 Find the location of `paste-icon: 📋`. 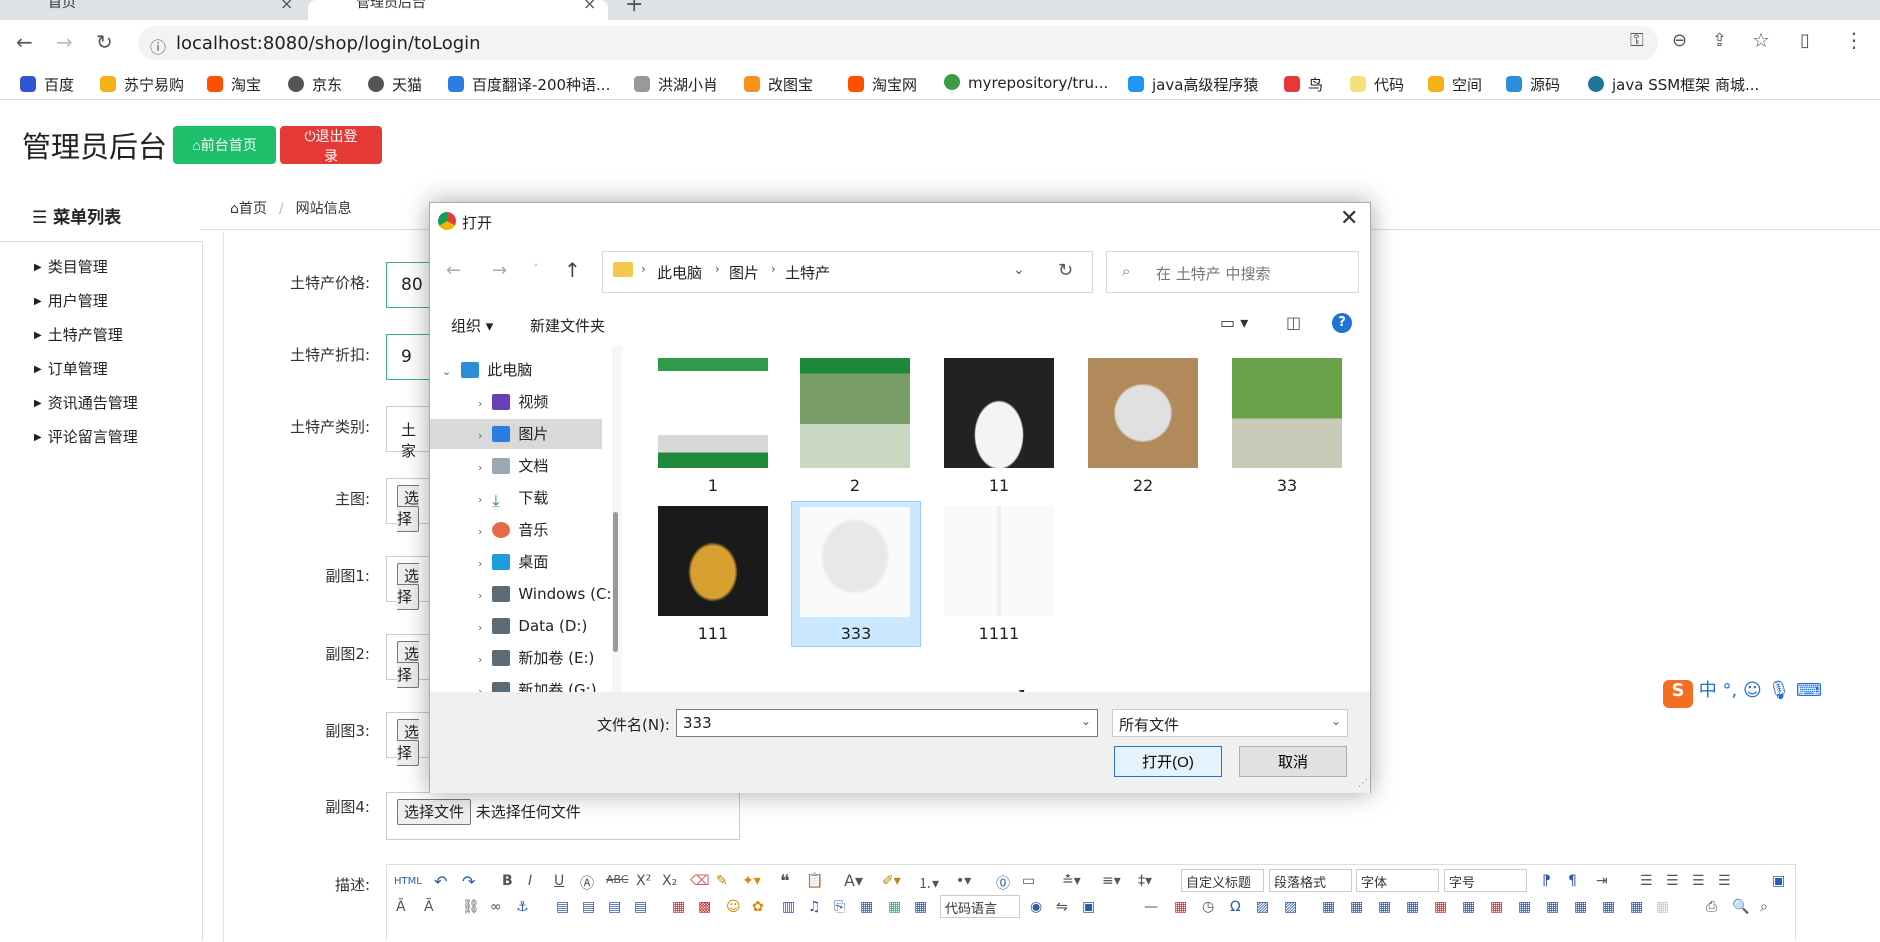

paste-icon: 📋 is located at coordinates (814, 881).